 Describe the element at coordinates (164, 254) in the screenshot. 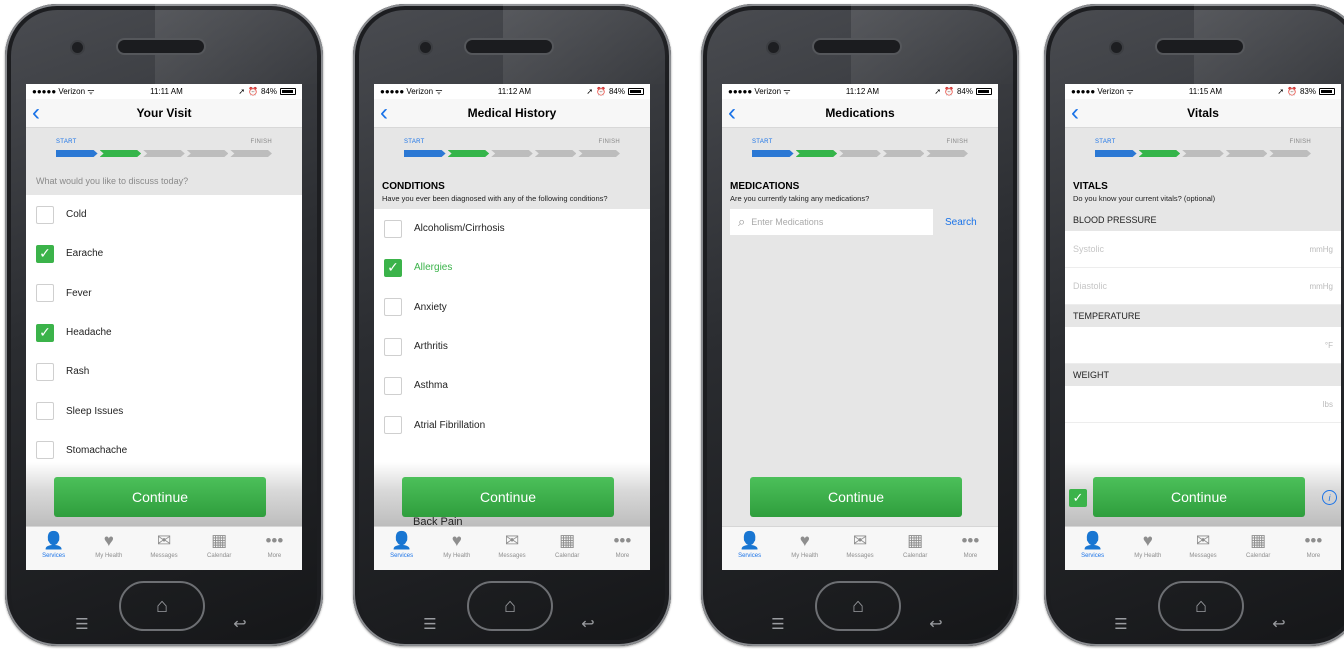

I see `checkbox-row: ✓ Earache` at that location.